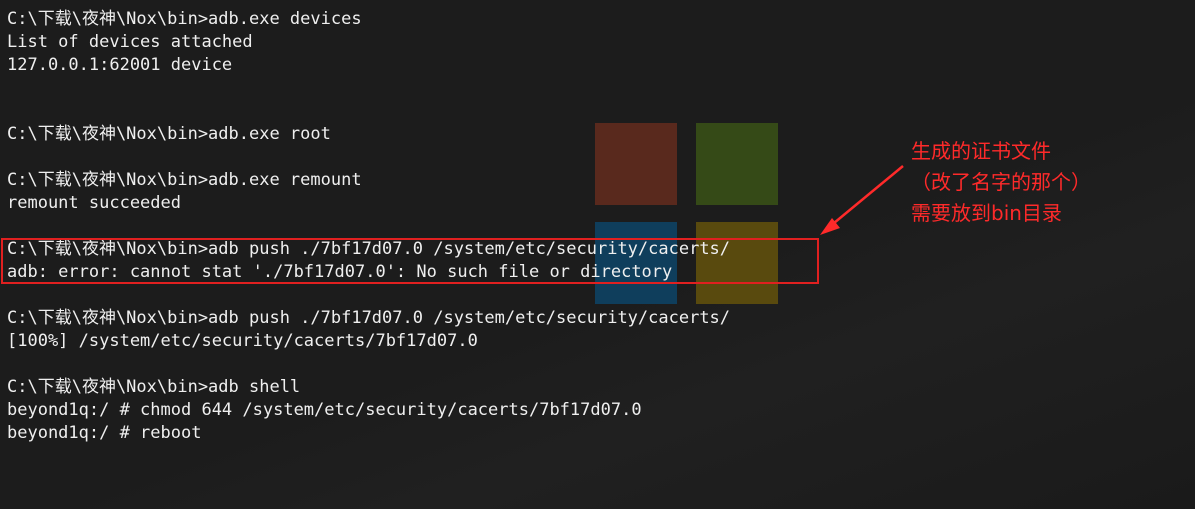 The image size is (1195, 509). What do you see at coordinates (130, 42) in the screenshot?
I see `terminal-line: List of devices attached` at bounding box center [130, 42].